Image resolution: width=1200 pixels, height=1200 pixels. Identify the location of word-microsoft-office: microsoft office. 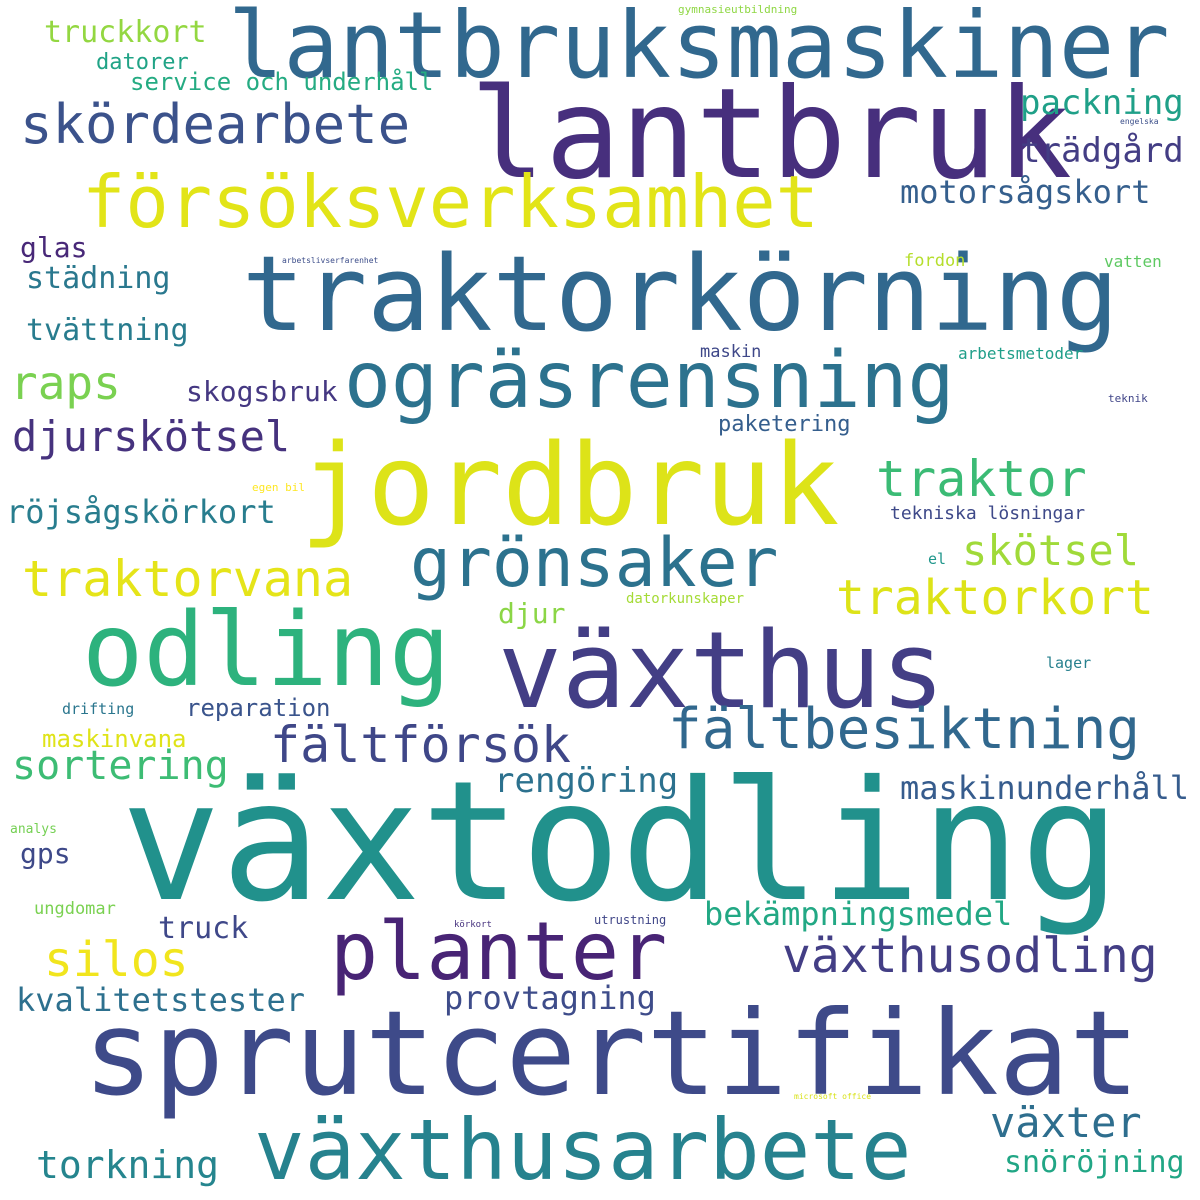
(833, 1096).